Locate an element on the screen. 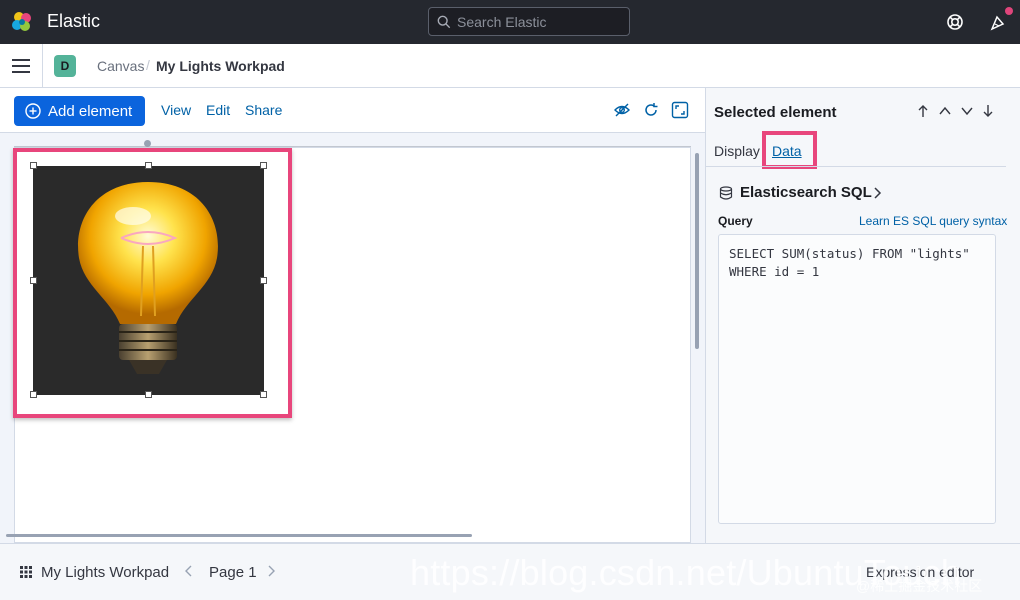 The height and width of the screenshot is (600, 1020). add-element-label: Add element is located at coordinates (90, 111).